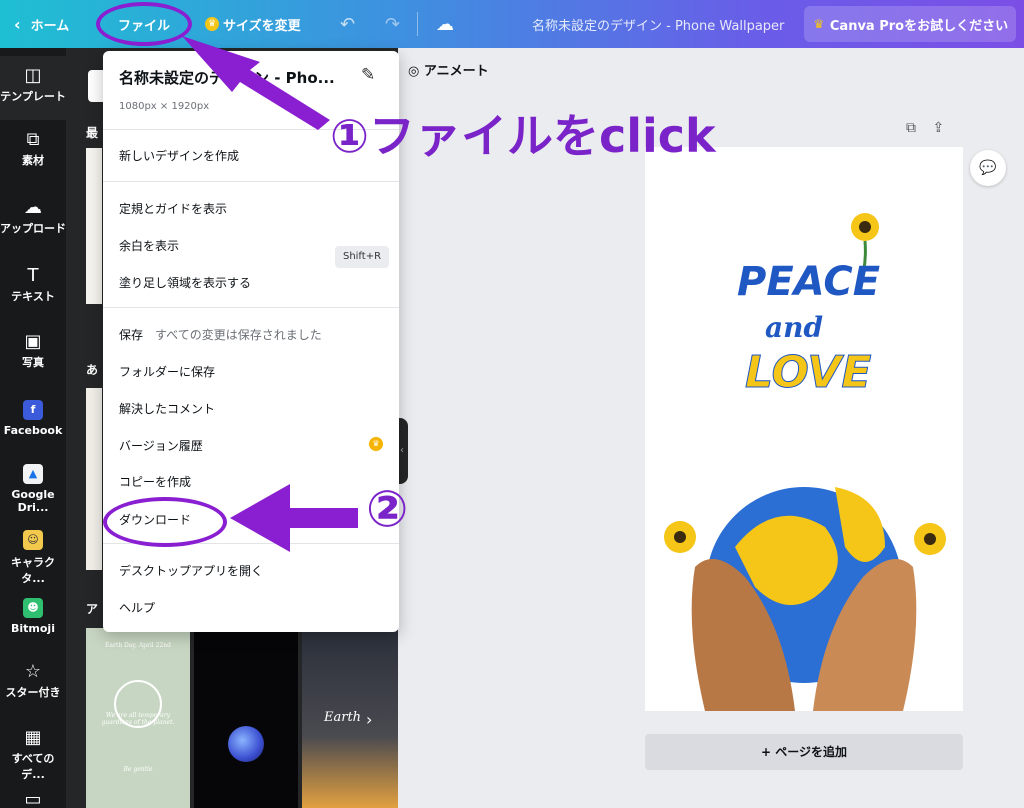  I want to click on rail-label: Facebook, so click(33, 430).